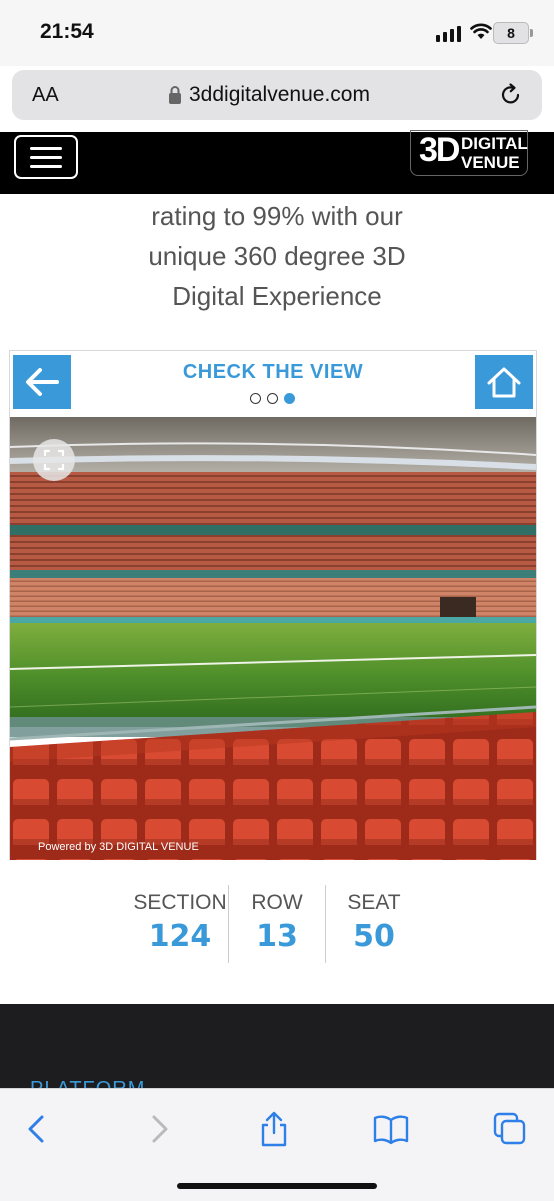  I want to click on reload-icon, so click(511, 95).